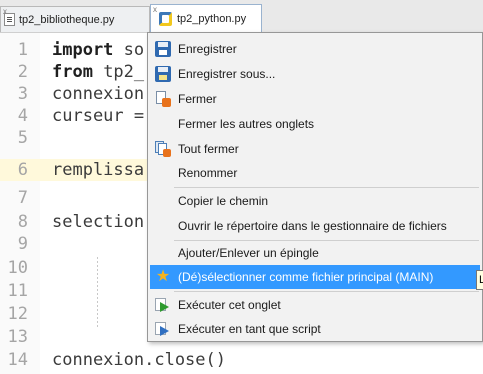  What do you see at coordinates (22, 138) in the screenshot?
I see `line-number: 5` at bounding box center [22, 138].